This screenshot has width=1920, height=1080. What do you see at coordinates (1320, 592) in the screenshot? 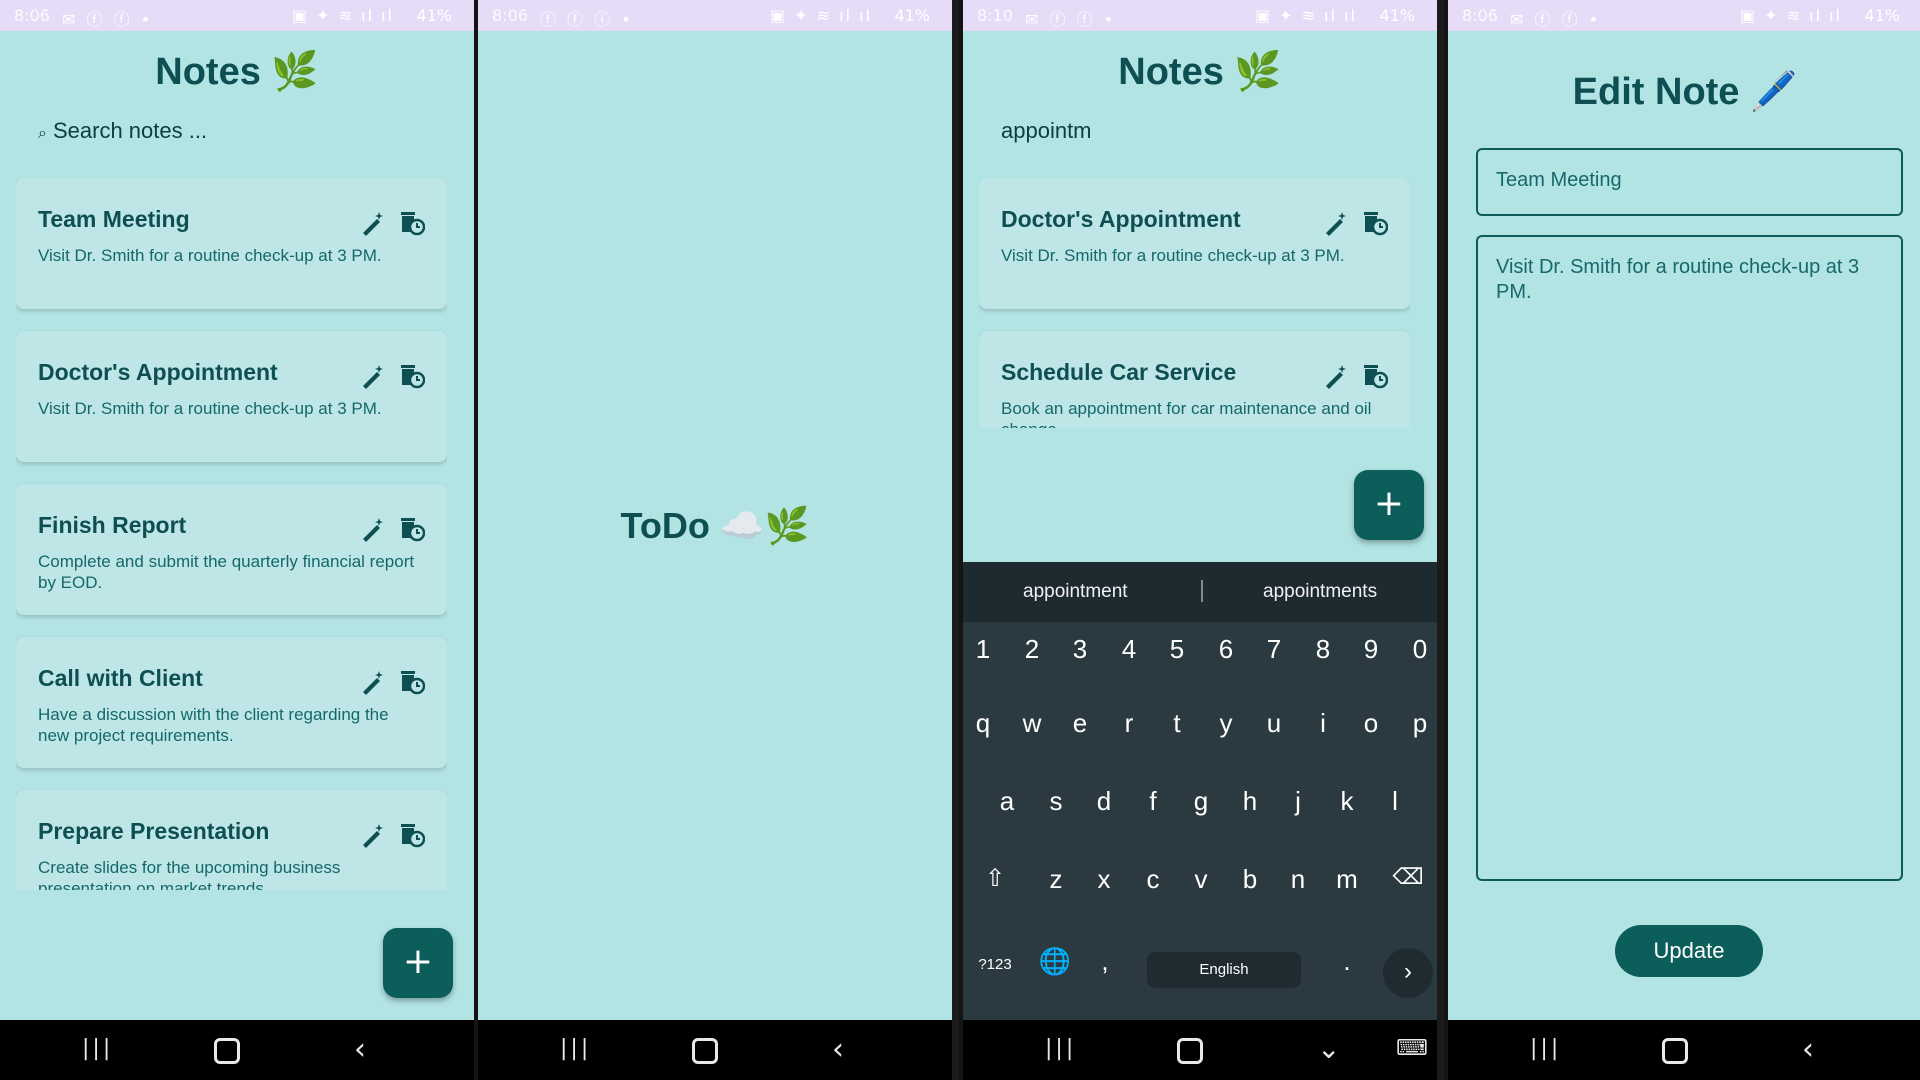
I see `suggestion-item: appointments` at bounding box center [1320, 592].